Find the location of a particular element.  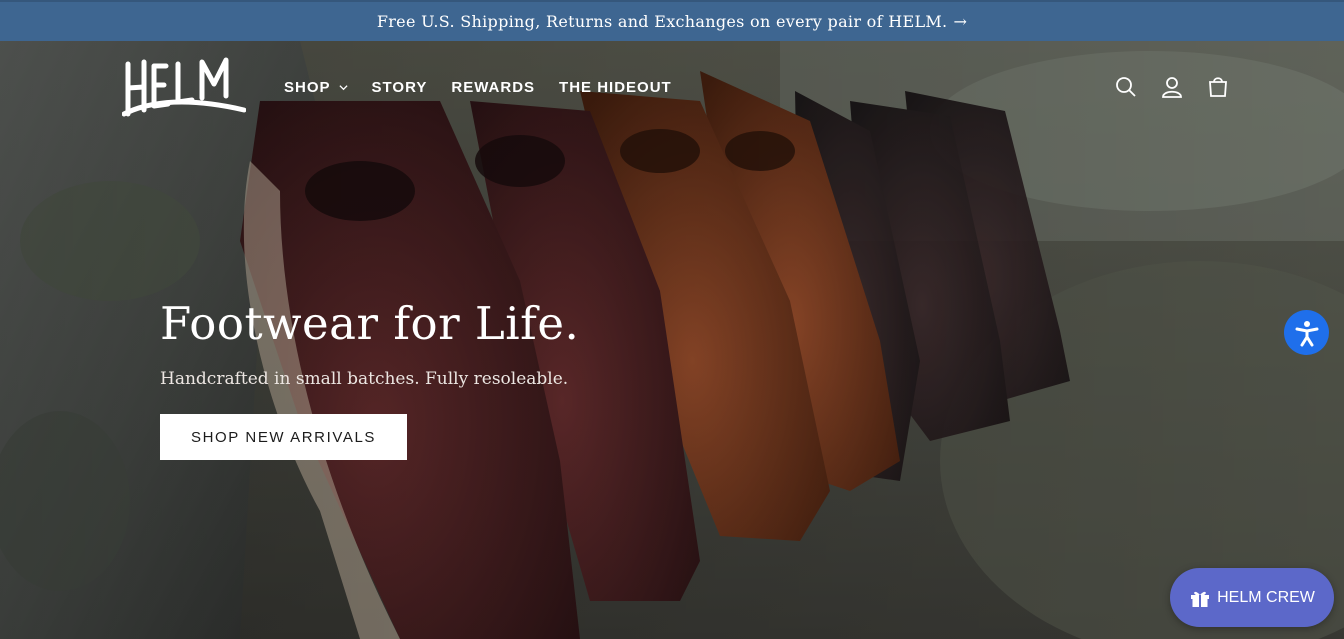

helm-logo is located at coordinates (184, 85).